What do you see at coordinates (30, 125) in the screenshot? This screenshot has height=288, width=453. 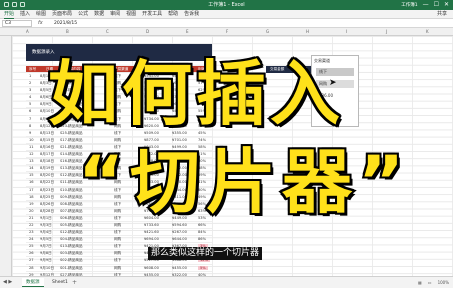 I see `table-cell-no: 8` at bounding box center [30, 125].